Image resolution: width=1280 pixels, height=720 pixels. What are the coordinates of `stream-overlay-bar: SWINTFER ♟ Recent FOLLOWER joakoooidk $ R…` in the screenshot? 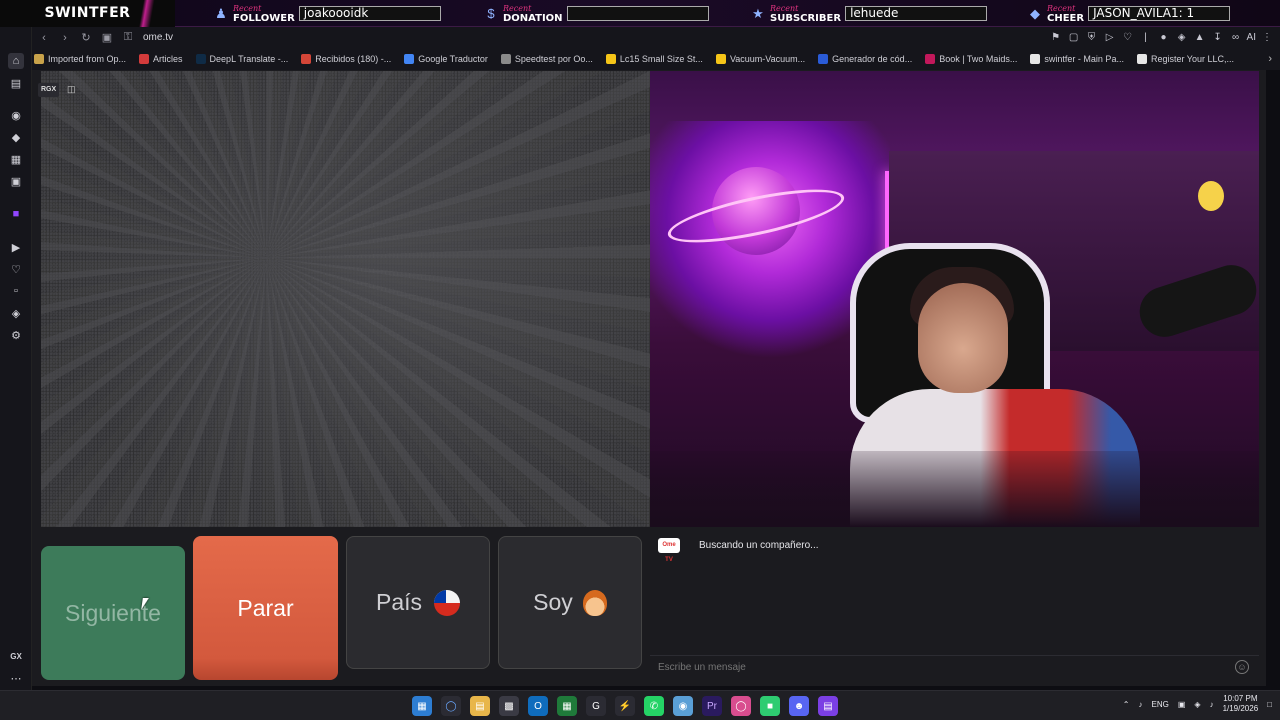 It's located at (640, 13).